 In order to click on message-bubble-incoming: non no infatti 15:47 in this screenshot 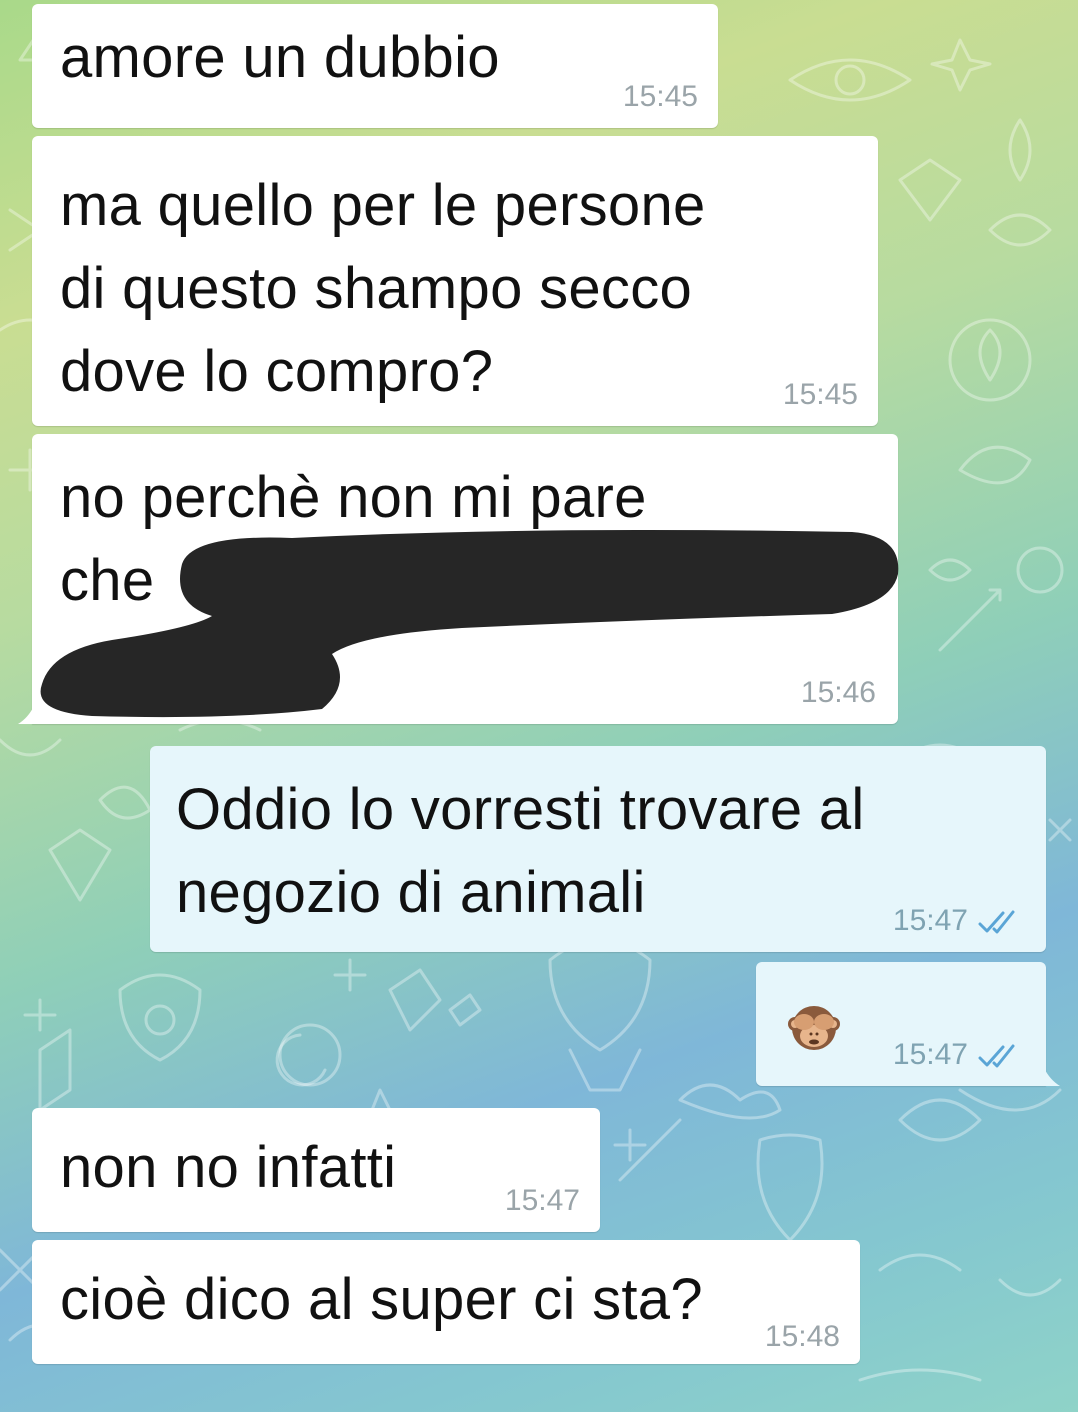, I will do `click(316, 1170)`.